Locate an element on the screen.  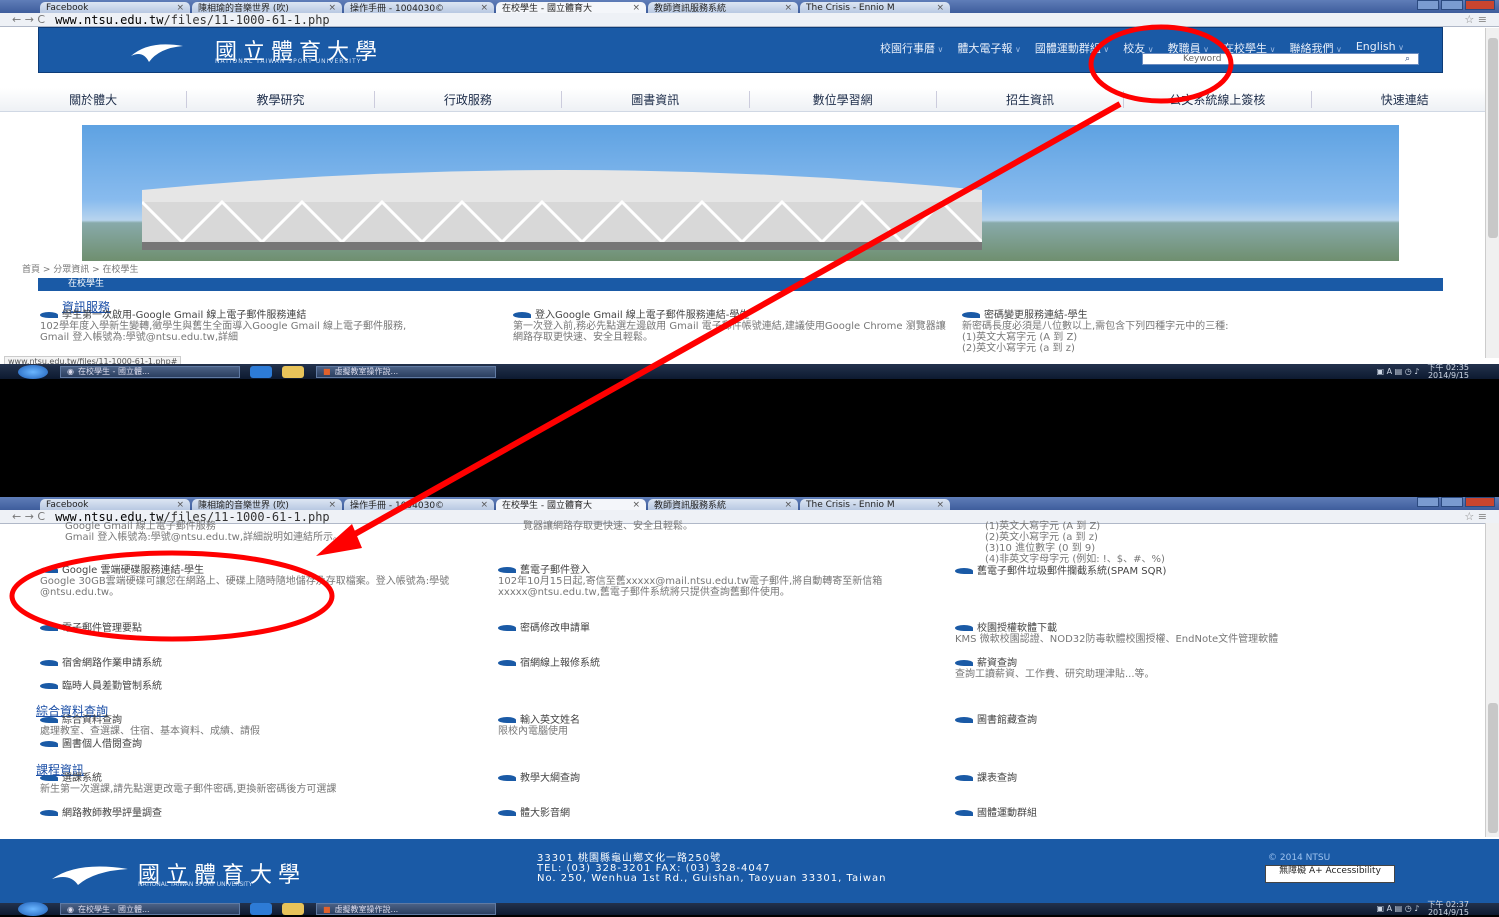
list-item: 覽器讓網路存取更快速、安全且輕鬆。 is located at coordinates (608, 526).